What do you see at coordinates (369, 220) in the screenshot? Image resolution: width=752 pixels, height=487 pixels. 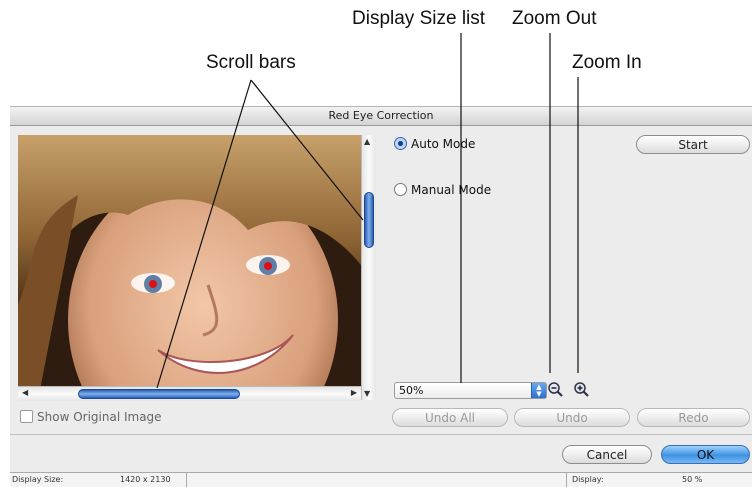 I see `vertical-scroll-thumb` at bounding box center [369, 220].